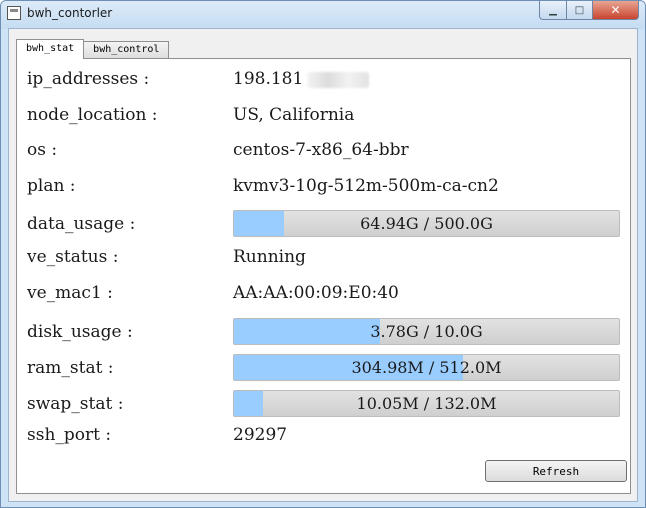 This screenshot has height=508, width=646. Describe the element at coordinates (323, 15) in the screenshot. I see `title-bar: bwh_contorler ▁ □ ✕` at that location.